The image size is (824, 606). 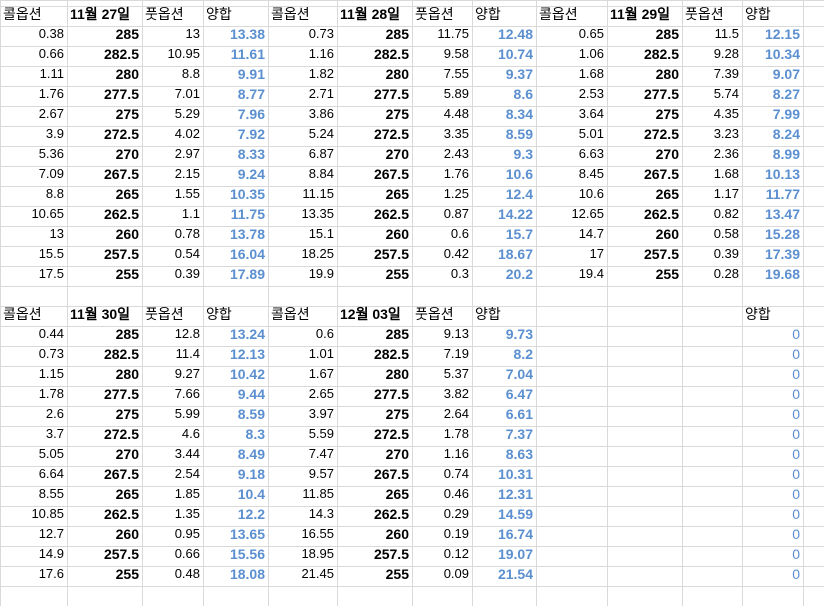 I want to click on cell-straddle-sum: 21.54, so click(x=504, y=574).